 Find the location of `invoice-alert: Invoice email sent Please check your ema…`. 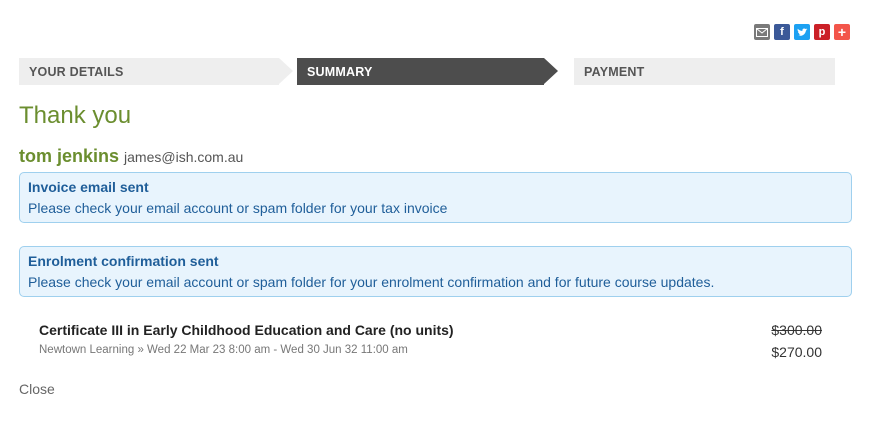

invoice-alert: Invoice email sent Please check your ema… is located at coordinates (435, 197).